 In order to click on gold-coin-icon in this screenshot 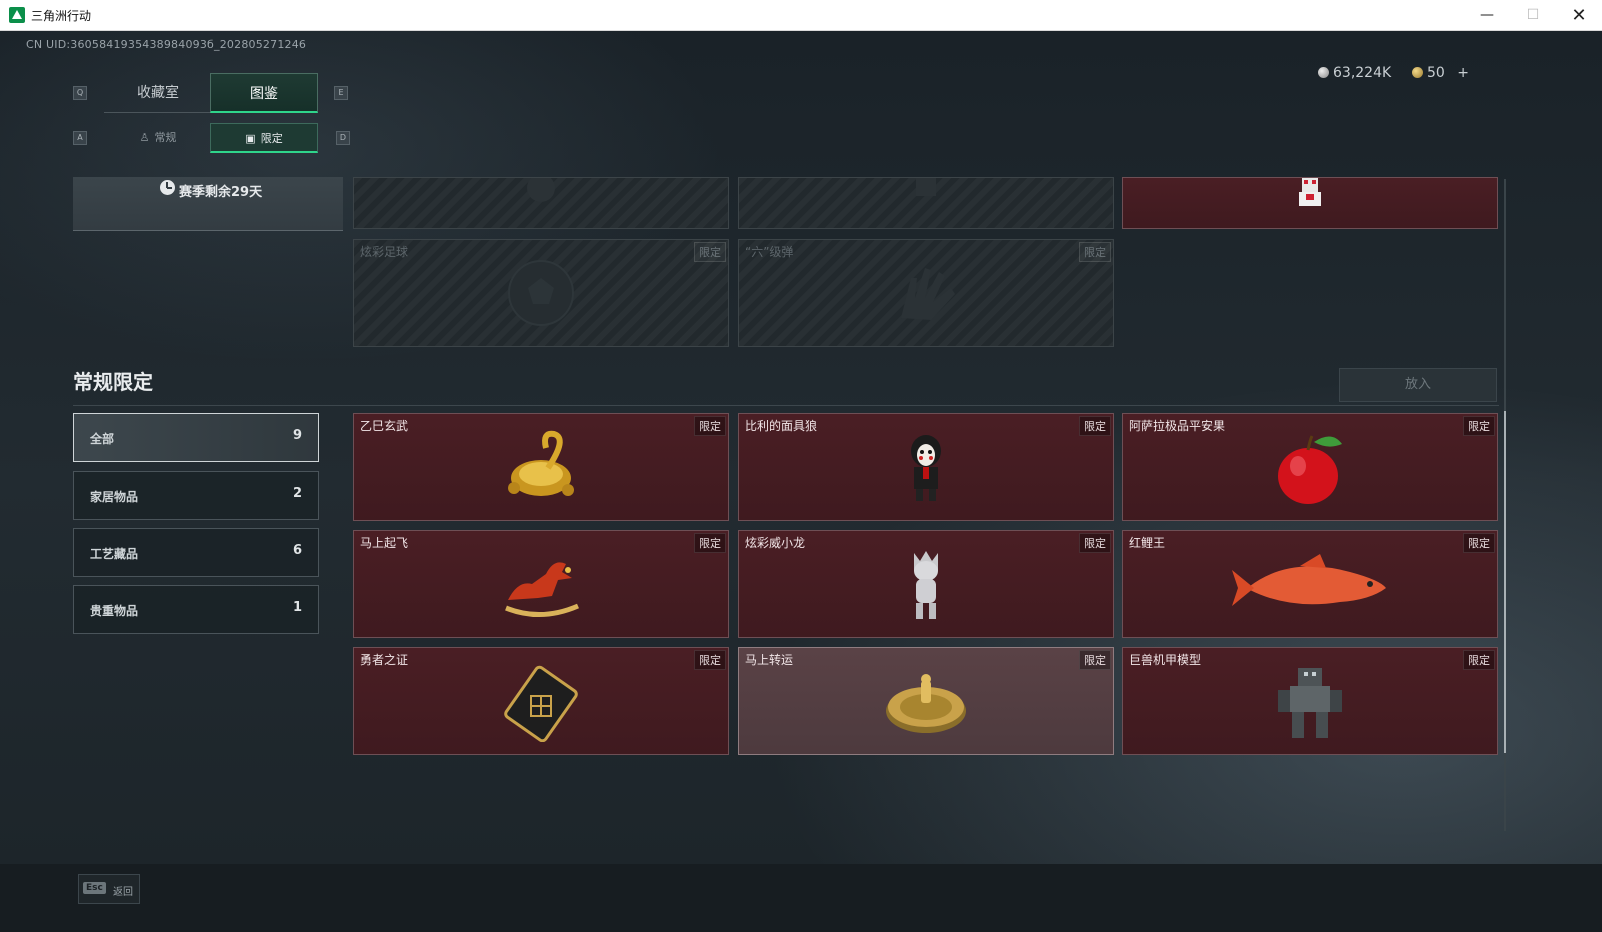, I will do `click(1417, 72)`.